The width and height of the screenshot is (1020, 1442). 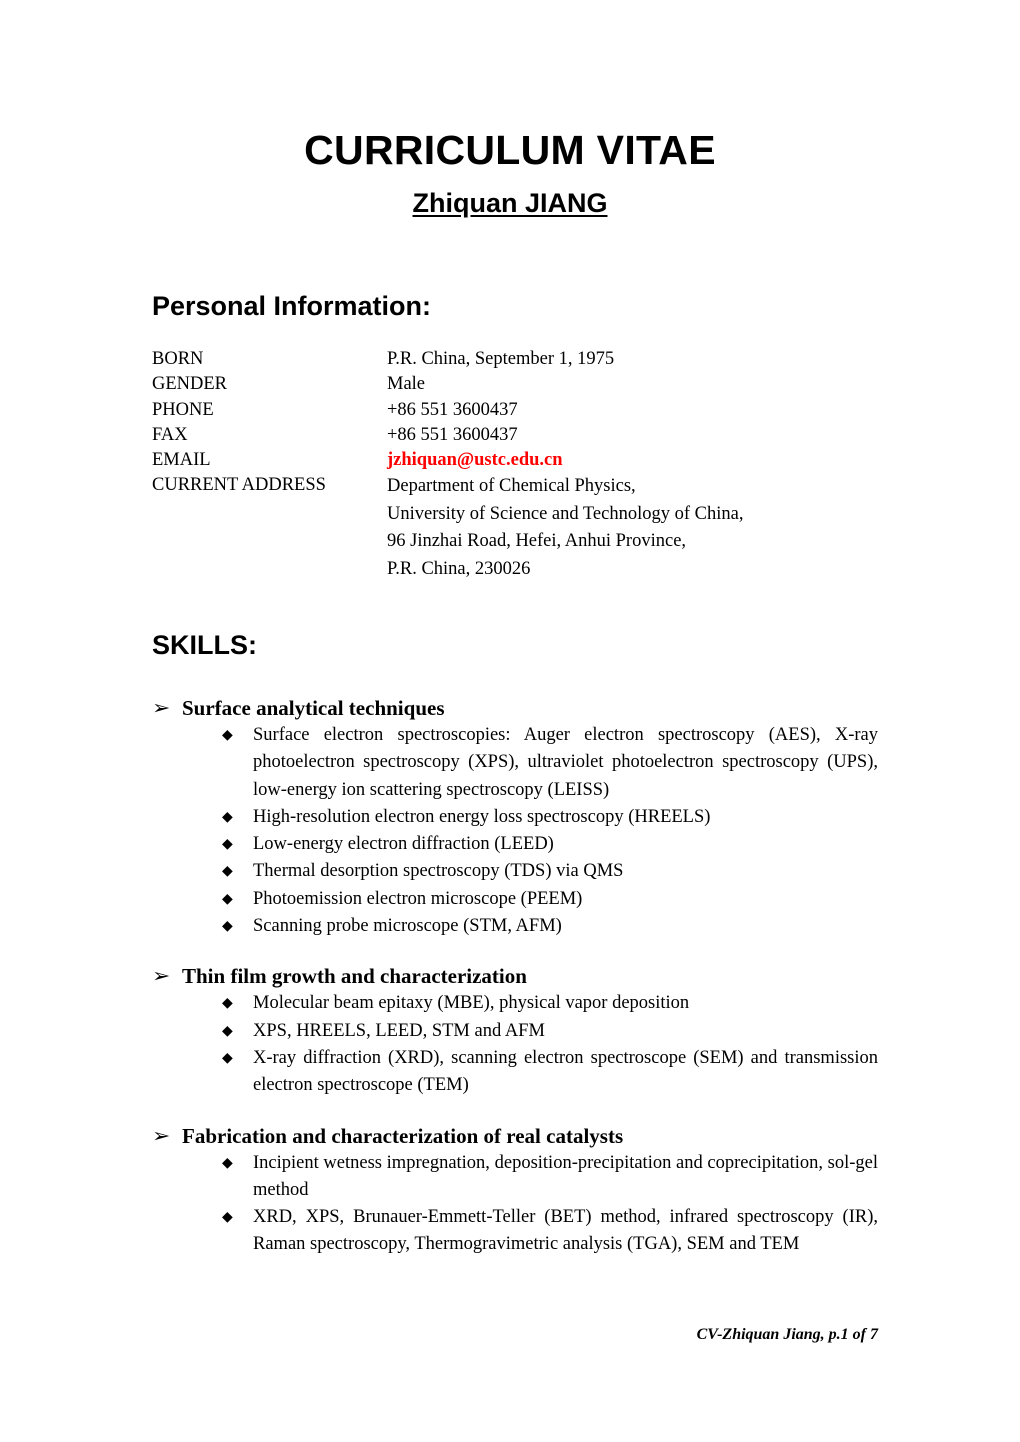 I want to click on document-title: CURRICULUM VITAE, so click(x=510, y=150).